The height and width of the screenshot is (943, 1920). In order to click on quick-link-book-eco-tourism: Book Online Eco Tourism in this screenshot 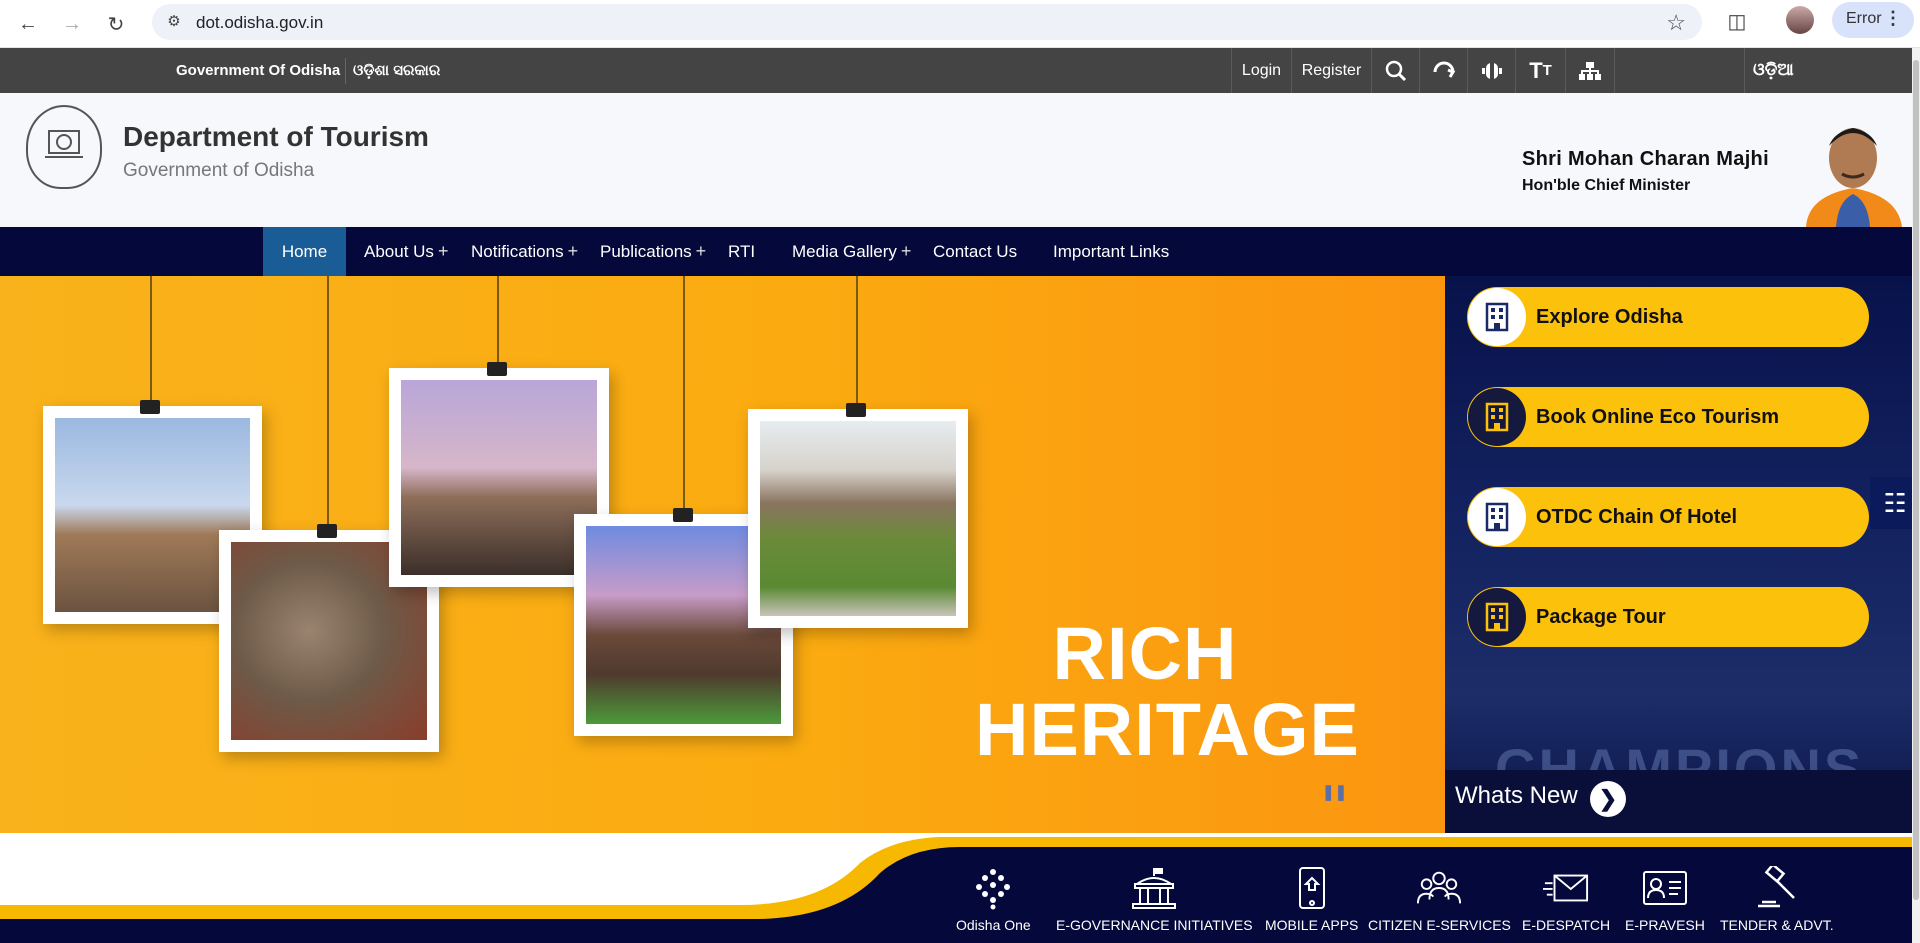, I will do `click(1668, 417)`.